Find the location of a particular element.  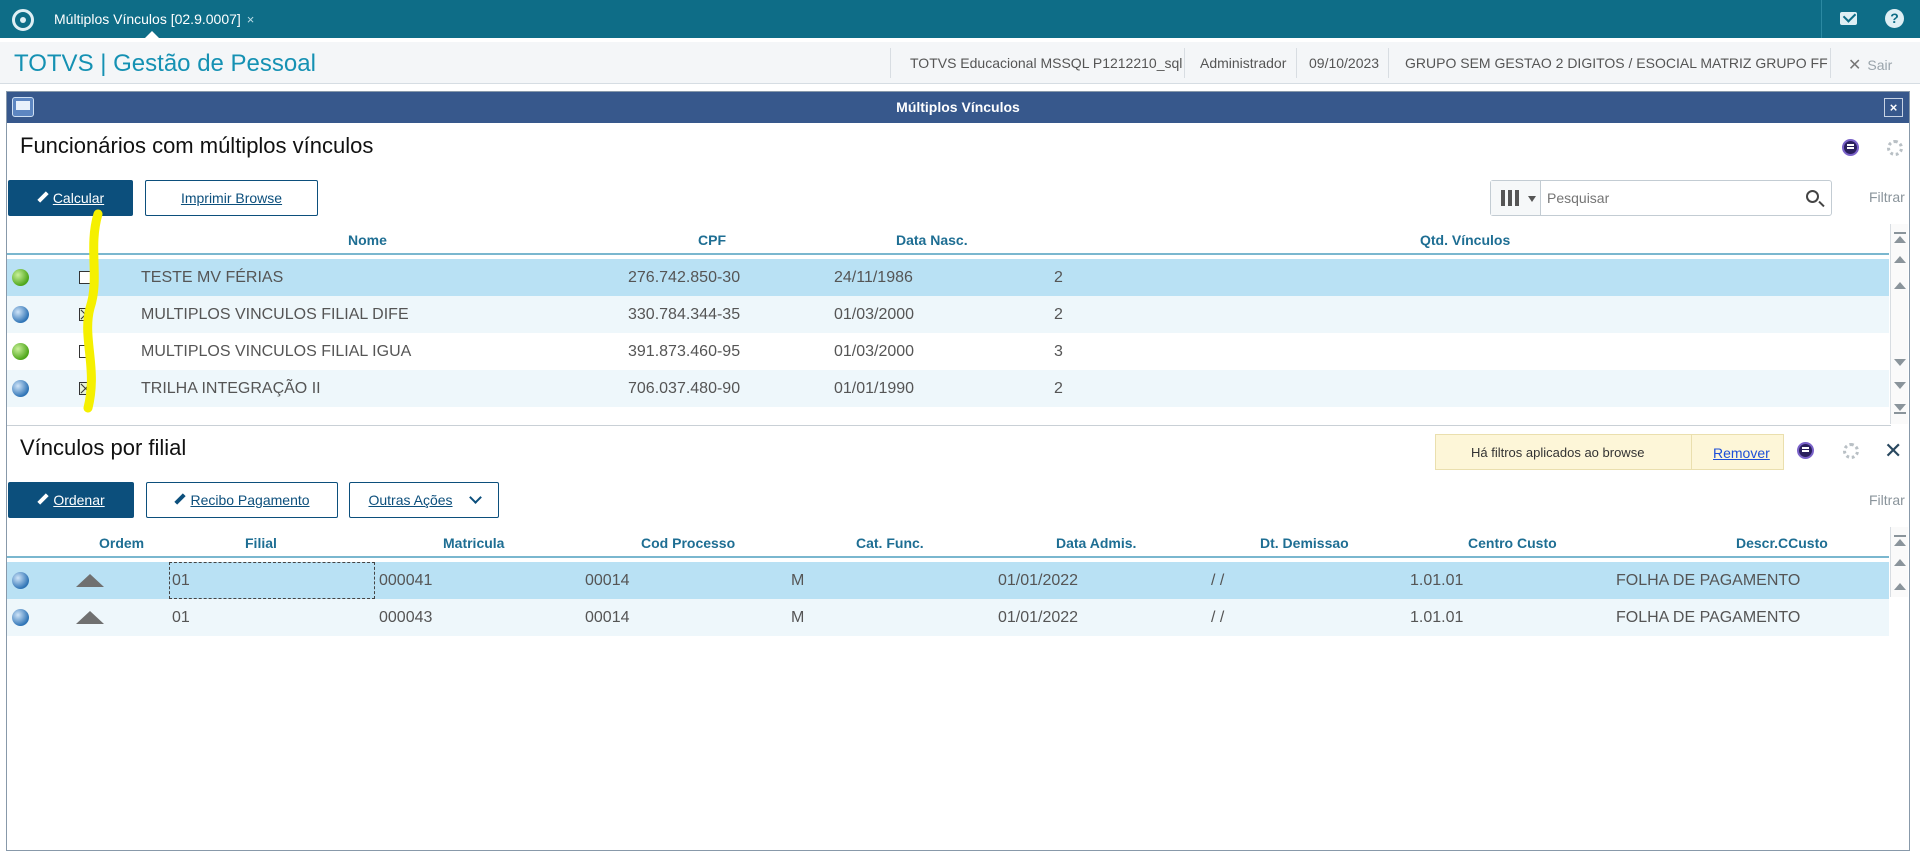

recibo-pagamento-button: Recibo Pagamento is located at coordinates (242, 500).